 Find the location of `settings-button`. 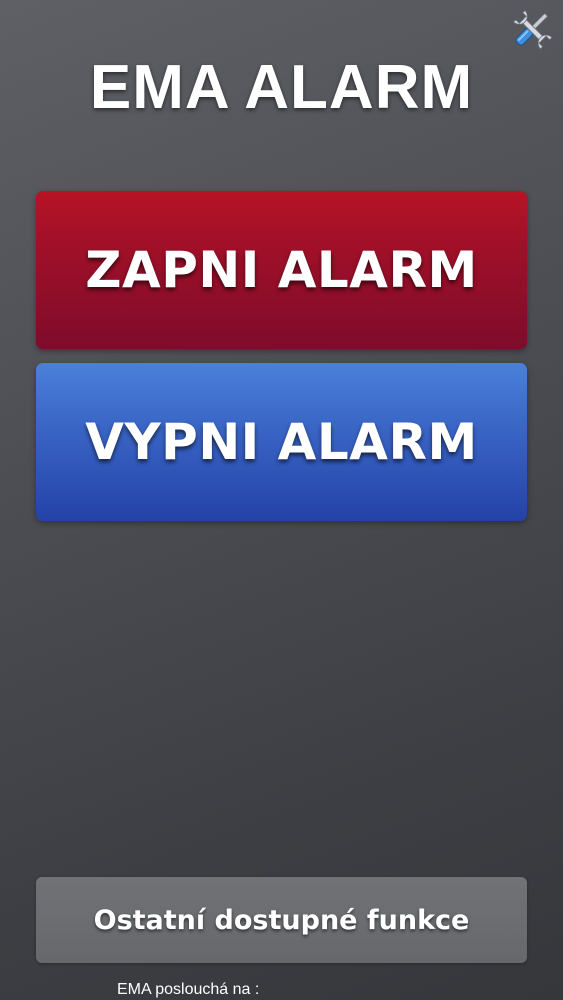

settings-button is located at coordinates (532, 29).